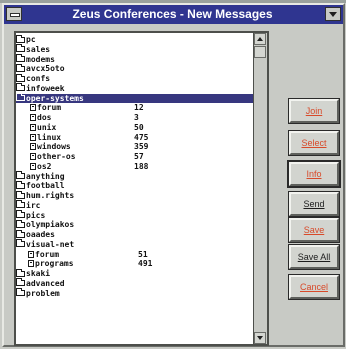  I want to click on list-item: sales, so click(134, 49).